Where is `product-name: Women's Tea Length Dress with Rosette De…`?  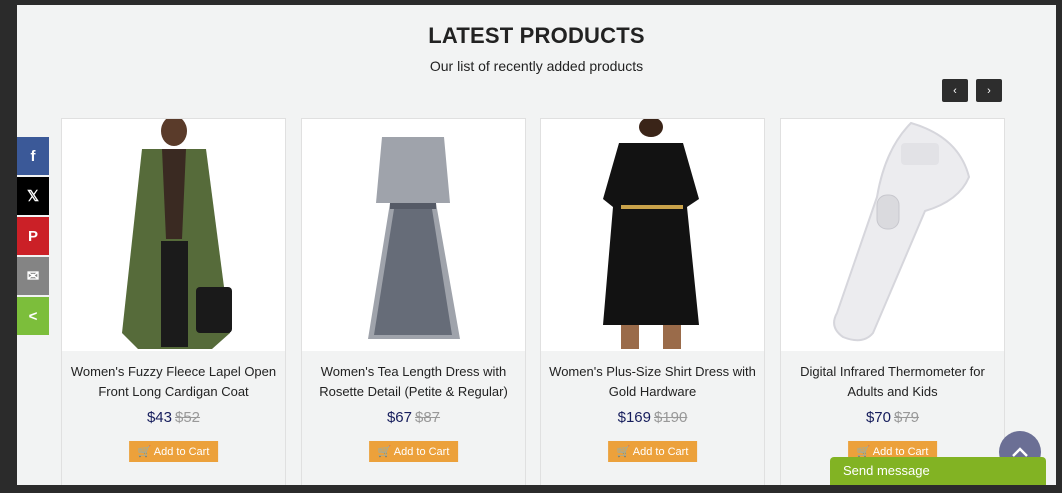 product-name: Women's Tea Length Dress with Rosette De… is located at coordinates (413, 382).